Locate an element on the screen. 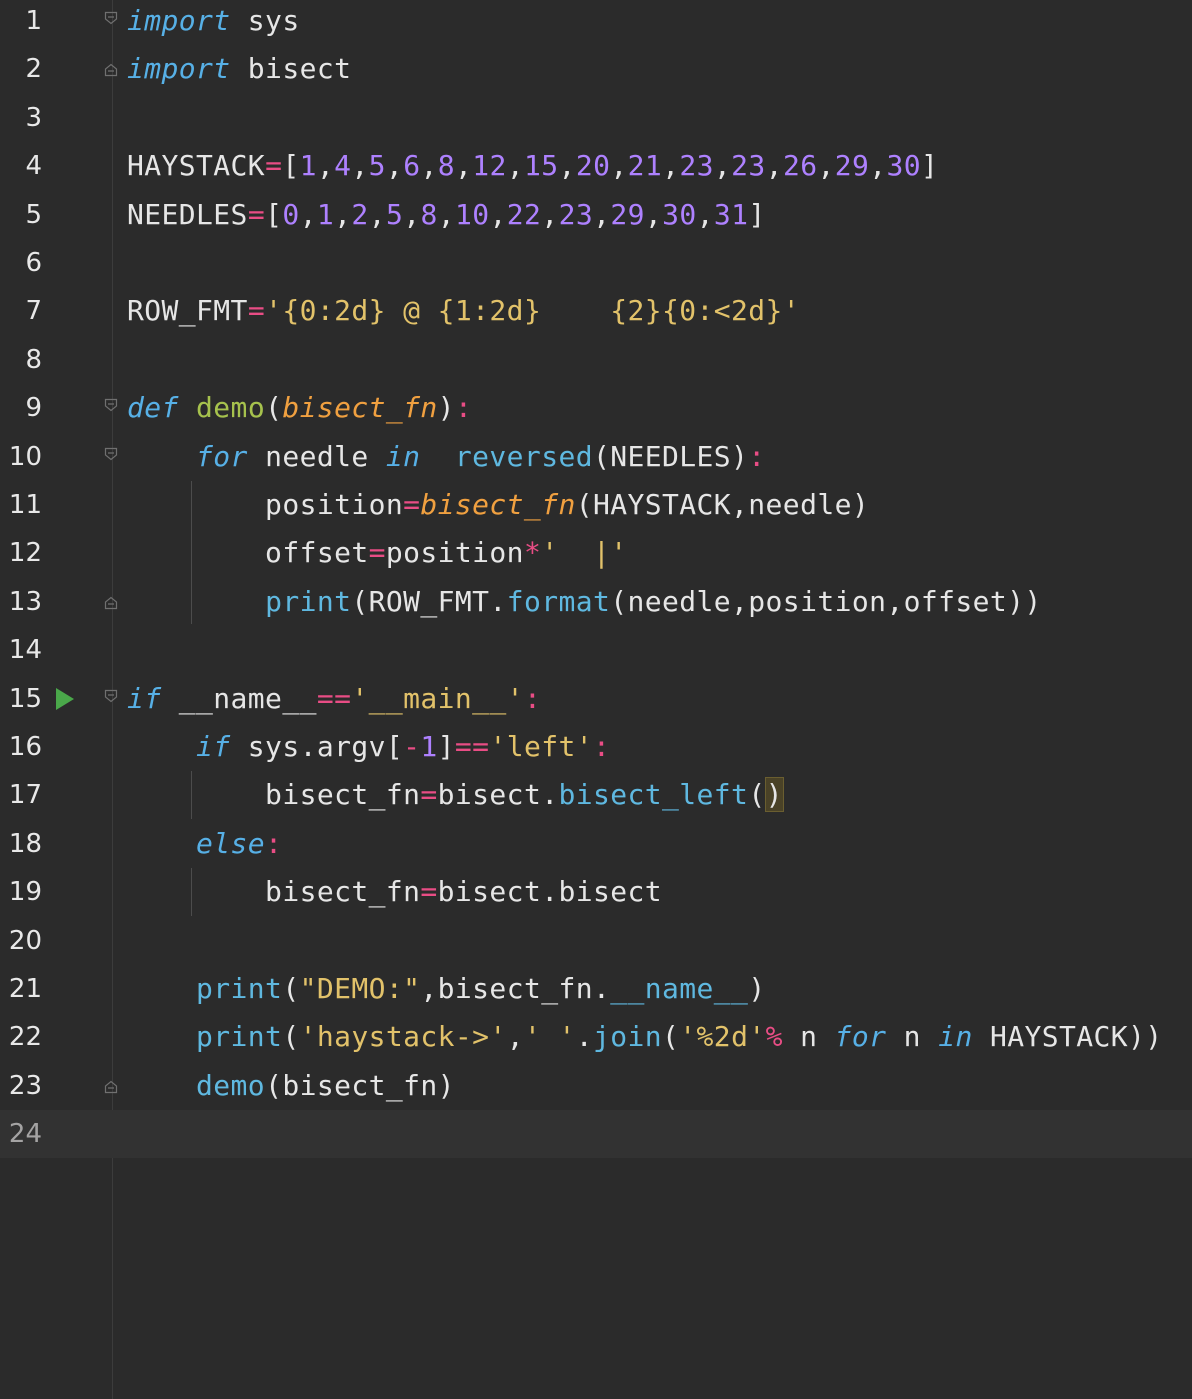  code-text: position=bisect_fn(HAYSTACK,needle) is located at coordinates (498, 505).